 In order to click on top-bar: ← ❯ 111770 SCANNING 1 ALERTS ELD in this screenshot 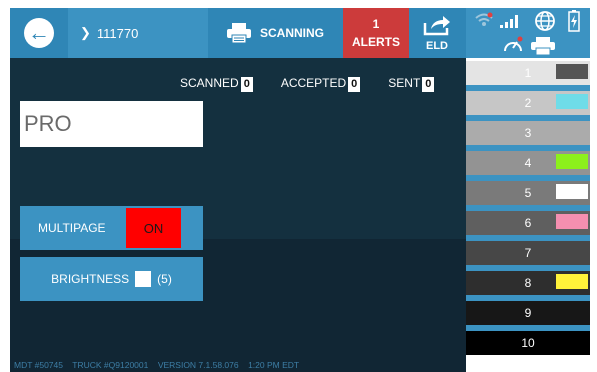, I will do `click(300, 33)`.